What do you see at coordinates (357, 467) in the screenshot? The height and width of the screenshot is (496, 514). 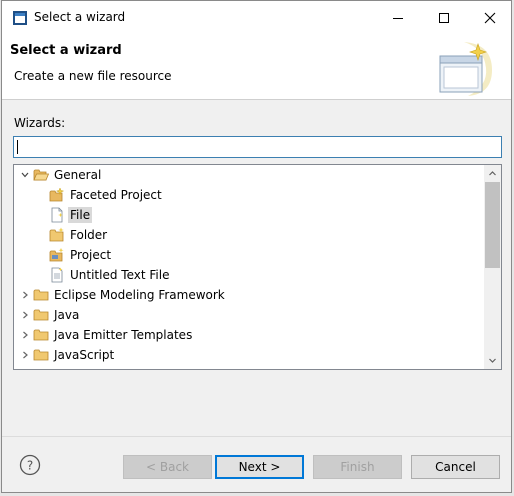 I see `finish-button: Finish` at bounding box center [357, 467].